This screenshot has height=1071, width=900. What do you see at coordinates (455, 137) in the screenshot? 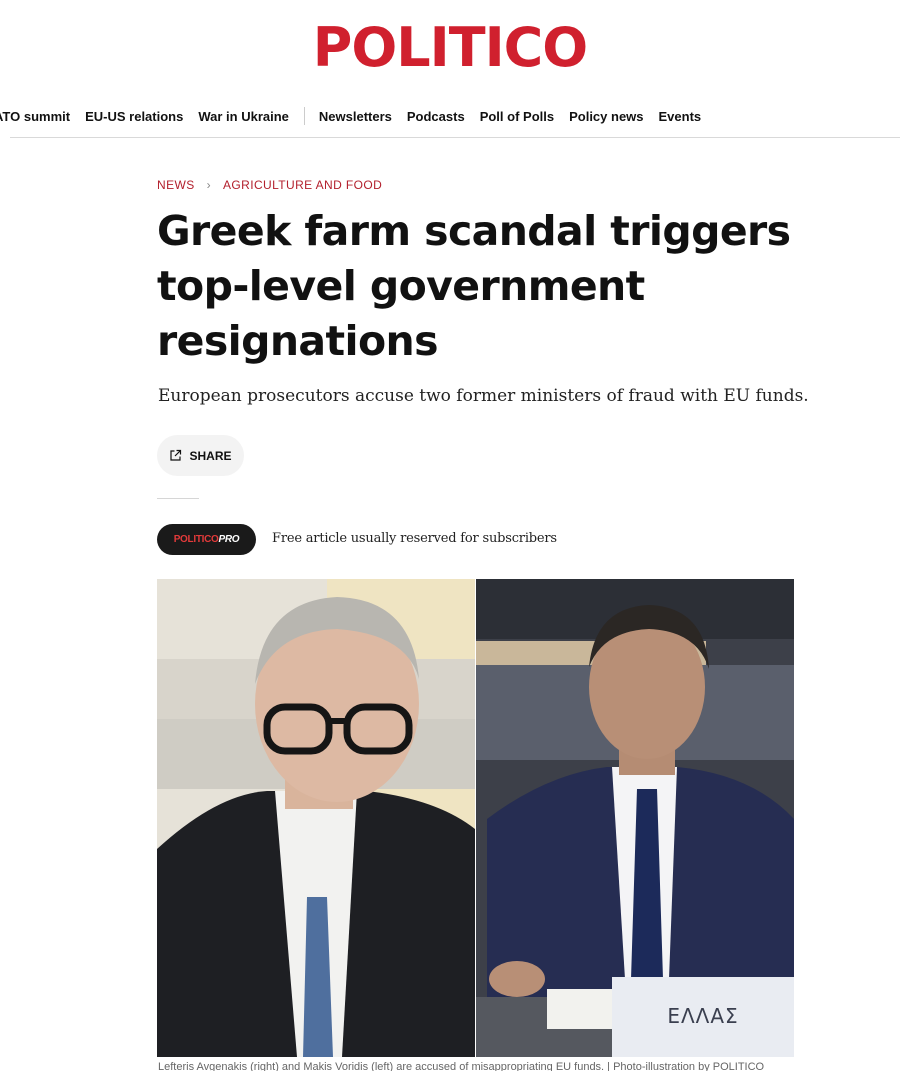
I see `nav-divider-line` at bounding box center [455, 137].